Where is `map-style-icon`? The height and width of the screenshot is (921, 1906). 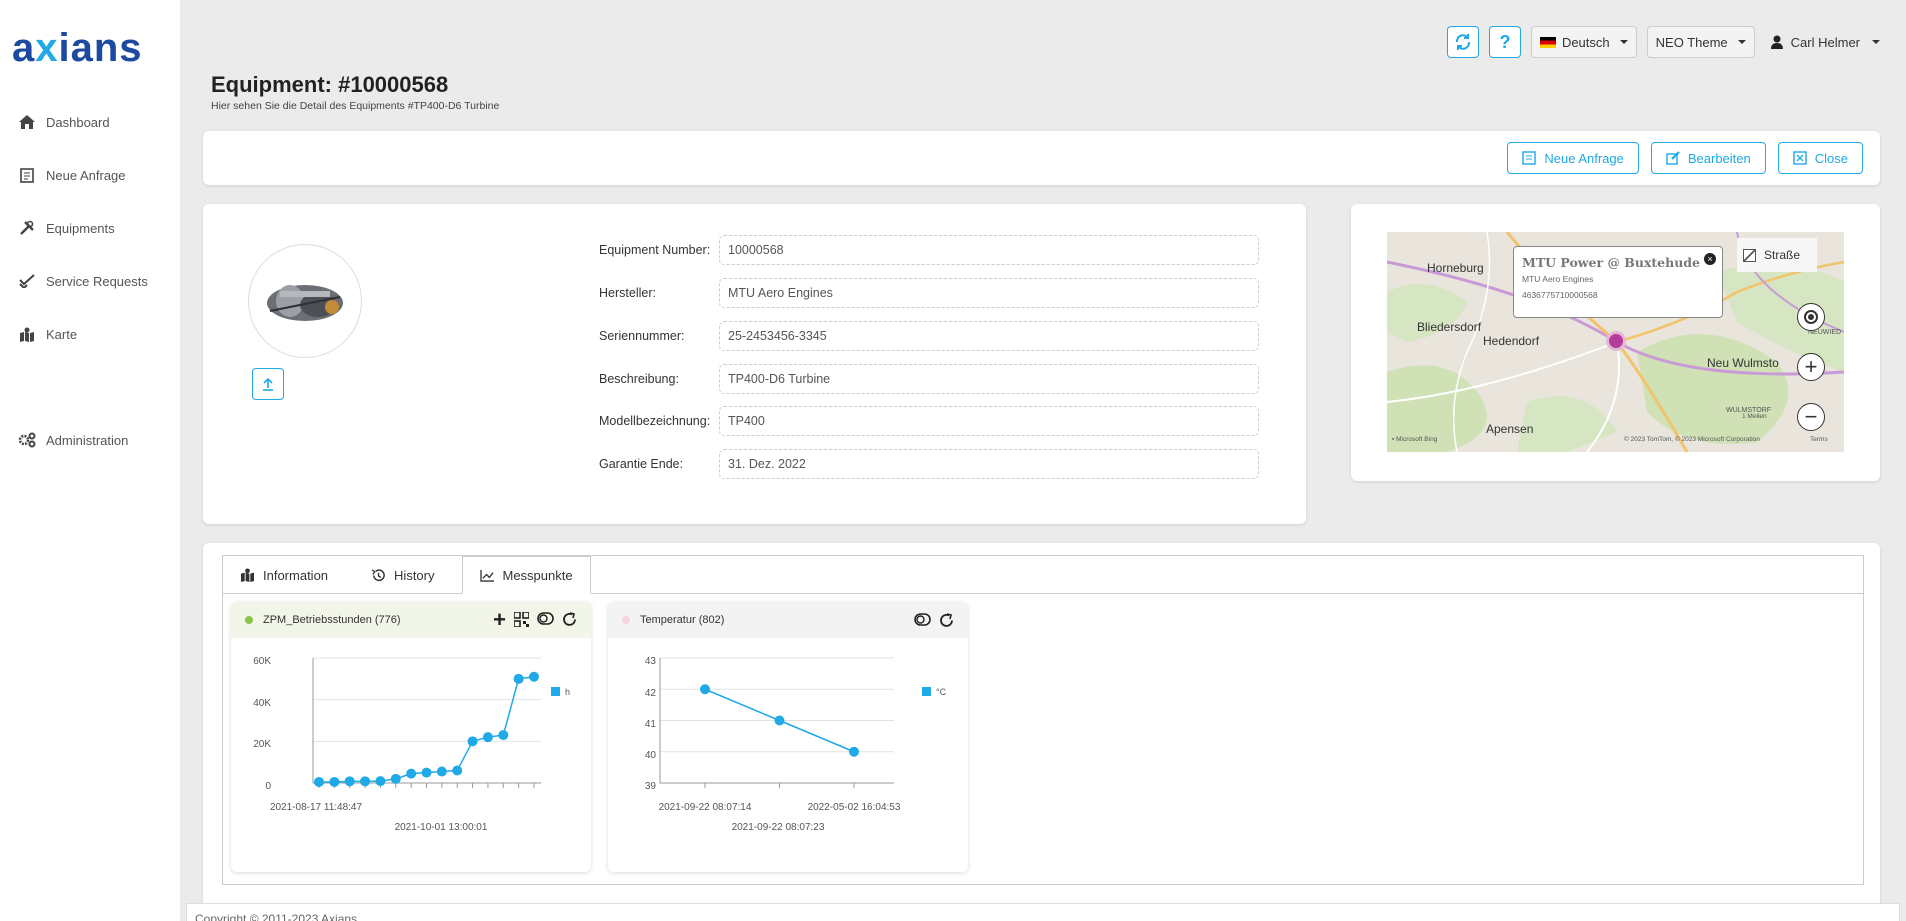 map-style-icon is located at coordinates (1749, 255).